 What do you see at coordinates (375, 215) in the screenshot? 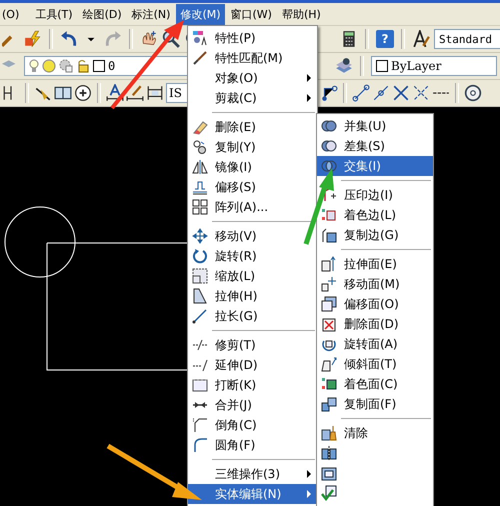
I see `menu-item: 着色边(L)` at bounding box center [375, 215].